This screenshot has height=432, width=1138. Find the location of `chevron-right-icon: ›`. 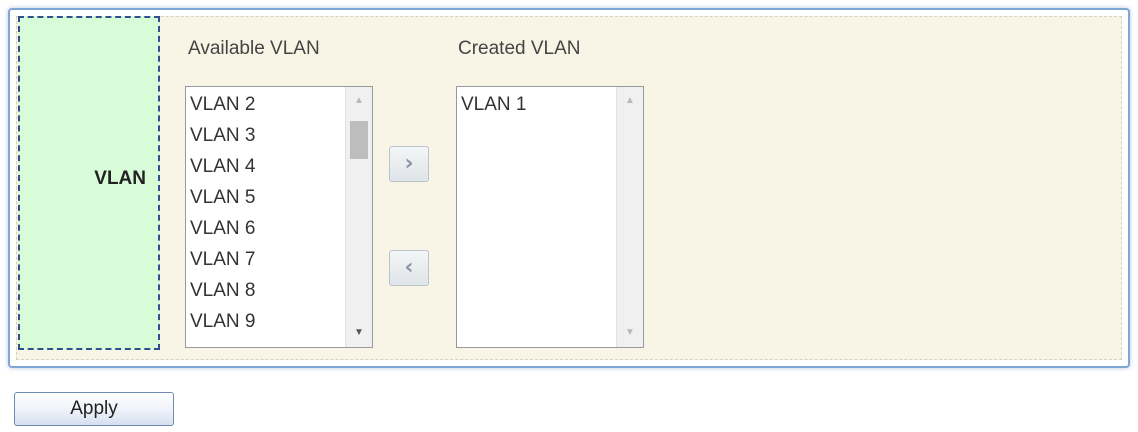

chevron-right-icon: › is located at coordinates (409, 163).